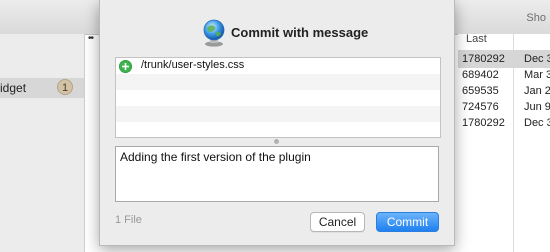 This screenshot has width=550, height=252. Describe the element at coordinates (480, 91) in the screenshot. I see `revision-cell: 659535` at that location.